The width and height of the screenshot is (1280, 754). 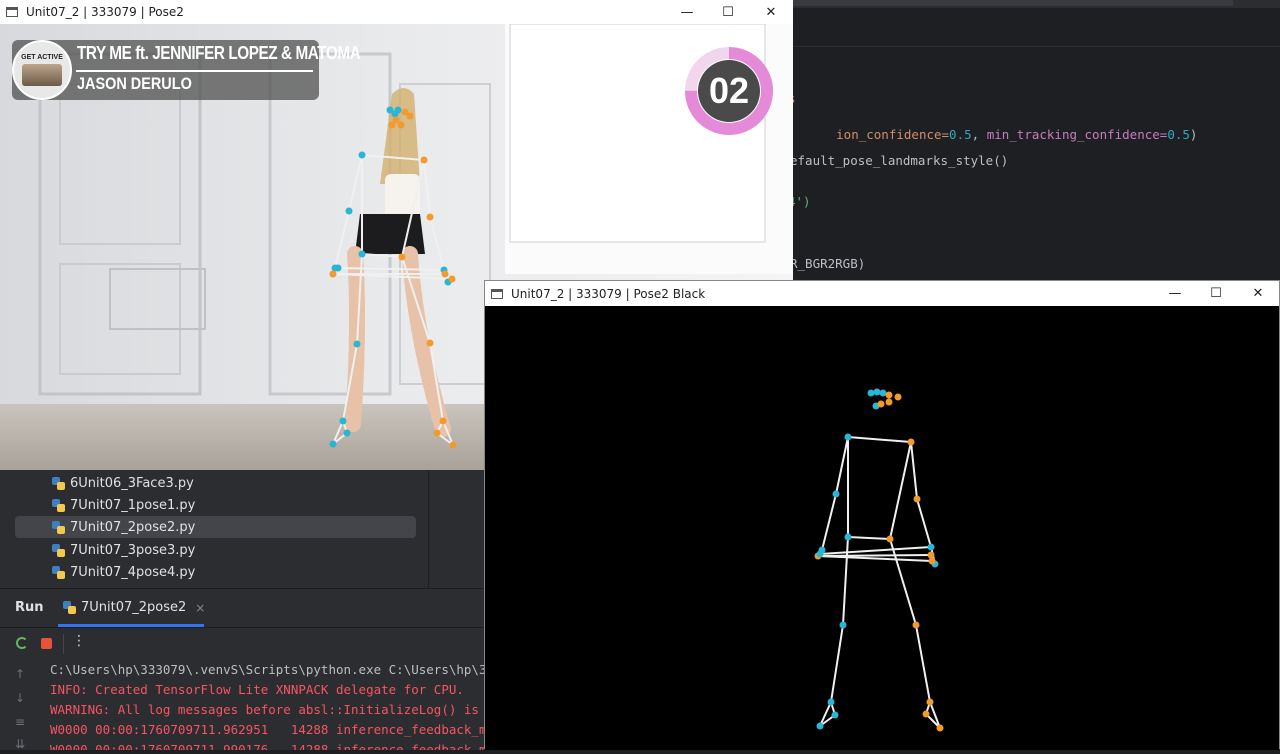 What do you see at coordinates (20, 722) in the screenshot?
I see `soft-wrap-icon: ≡` at bounding box center [20, 722].